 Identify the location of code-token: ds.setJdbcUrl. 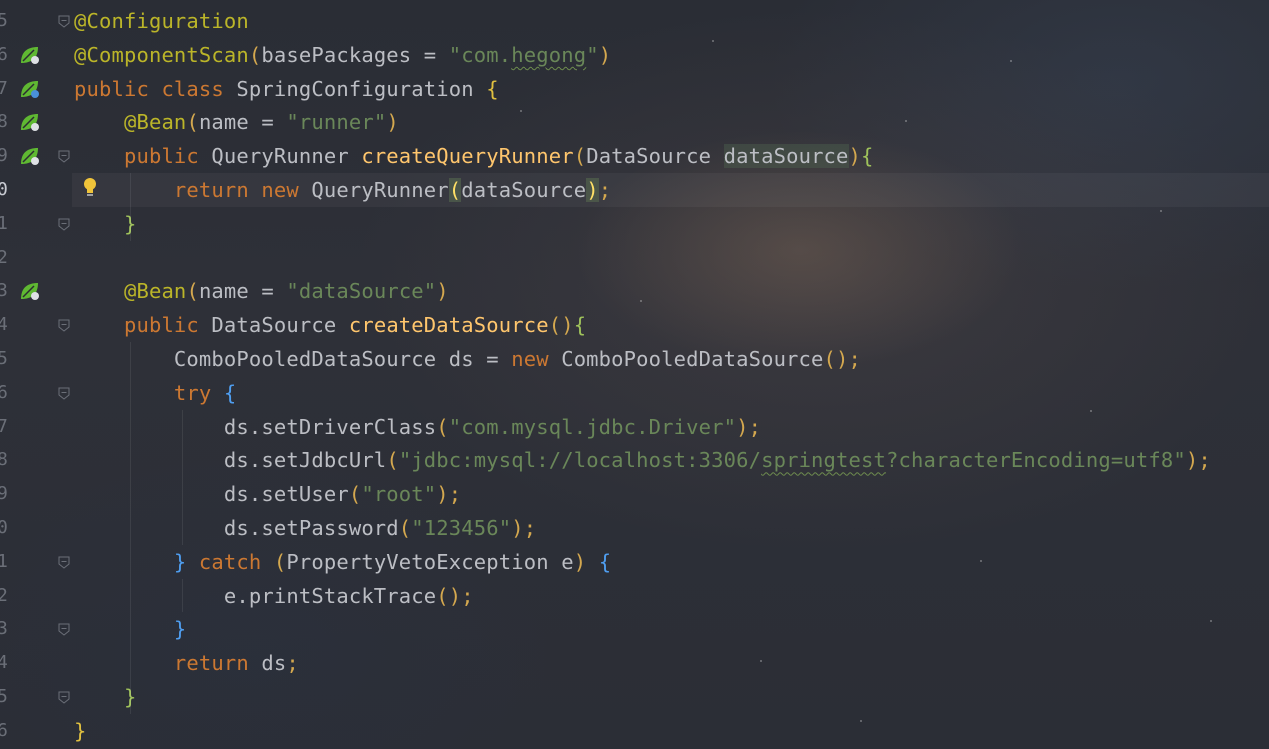
(230, 460).